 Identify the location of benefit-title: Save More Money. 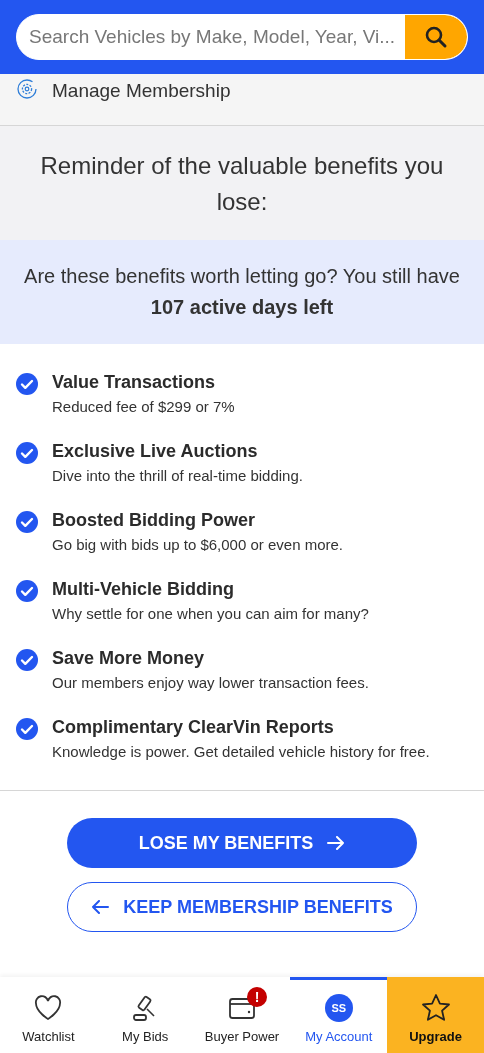
(129, 658).